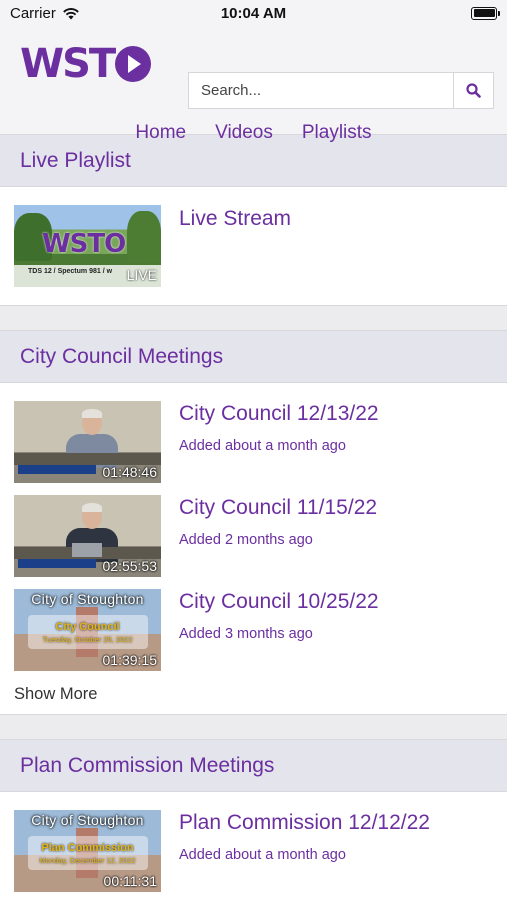 This screenshot has width=507, height=900. I want to click on video-thumbnail: 02:55:53, so click(87, 536).